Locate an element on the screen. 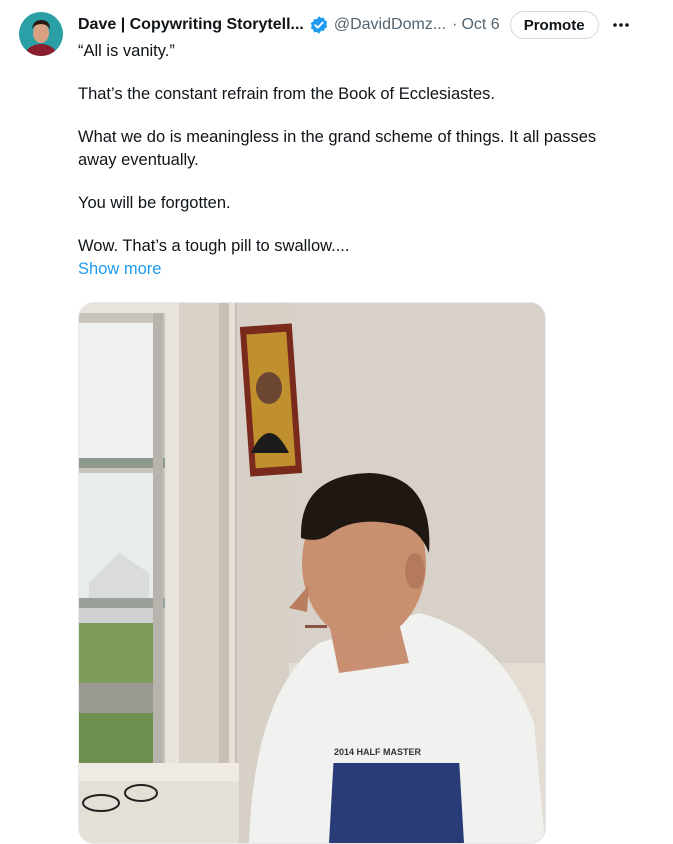  avatar-image is located at coordinates (41, 34).